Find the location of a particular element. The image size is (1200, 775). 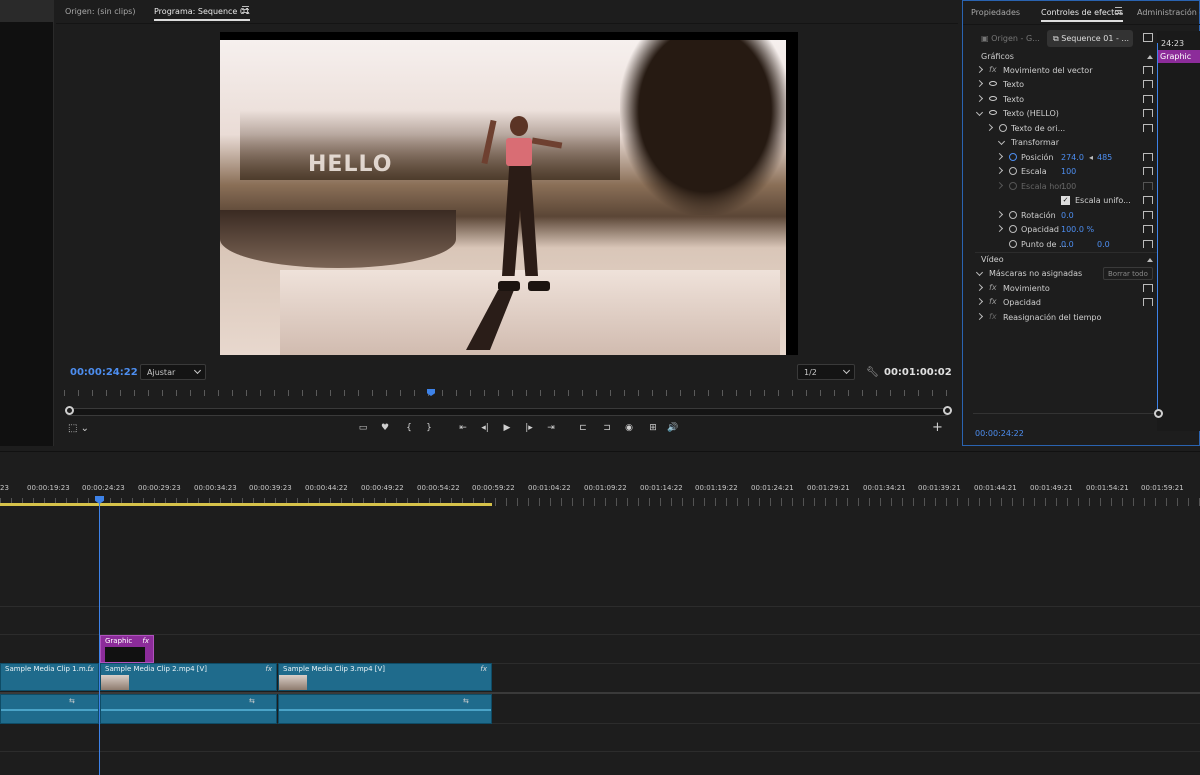

tab-source: Origen: (sin clips) is located at coordinates (100, 11).